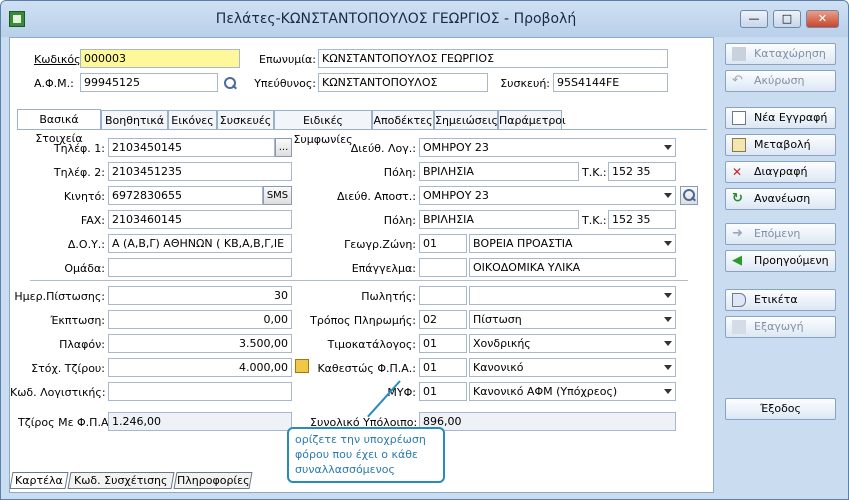  I want to click on seller-code-field, so click(443, 295).